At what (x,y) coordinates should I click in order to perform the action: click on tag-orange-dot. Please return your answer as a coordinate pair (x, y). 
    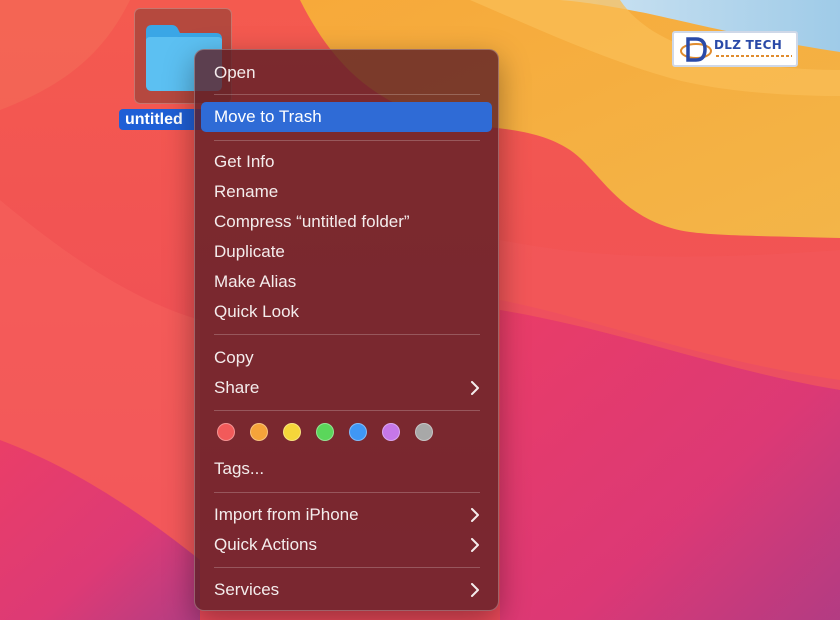
    Looking at the image, I should click on (259, 432).